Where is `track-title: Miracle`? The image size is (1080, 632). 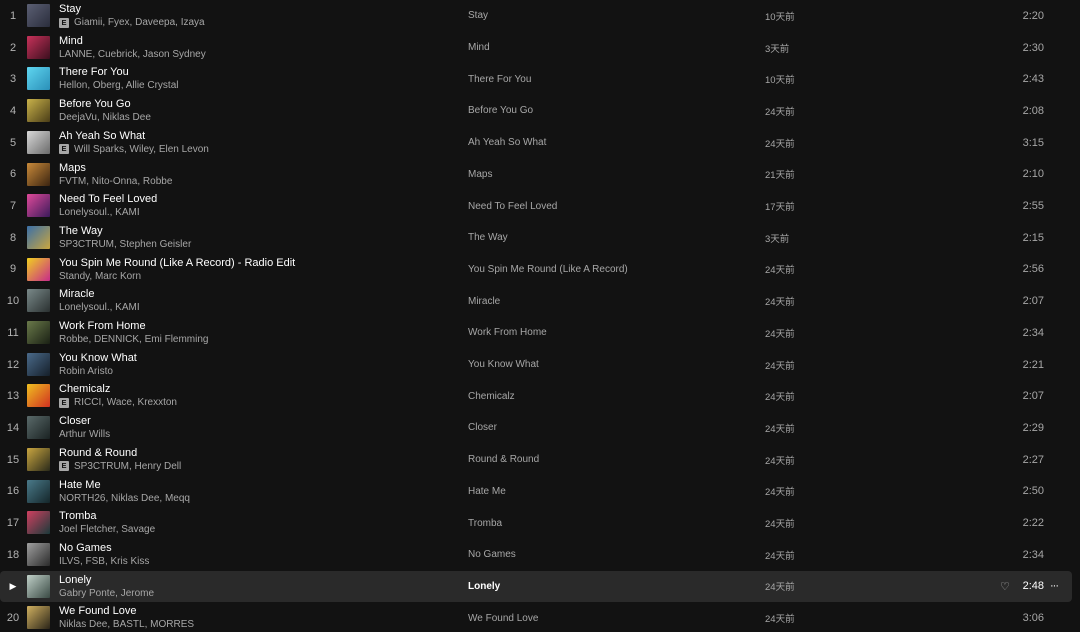 track-title: Miracle is located at coordinates (255, 294).